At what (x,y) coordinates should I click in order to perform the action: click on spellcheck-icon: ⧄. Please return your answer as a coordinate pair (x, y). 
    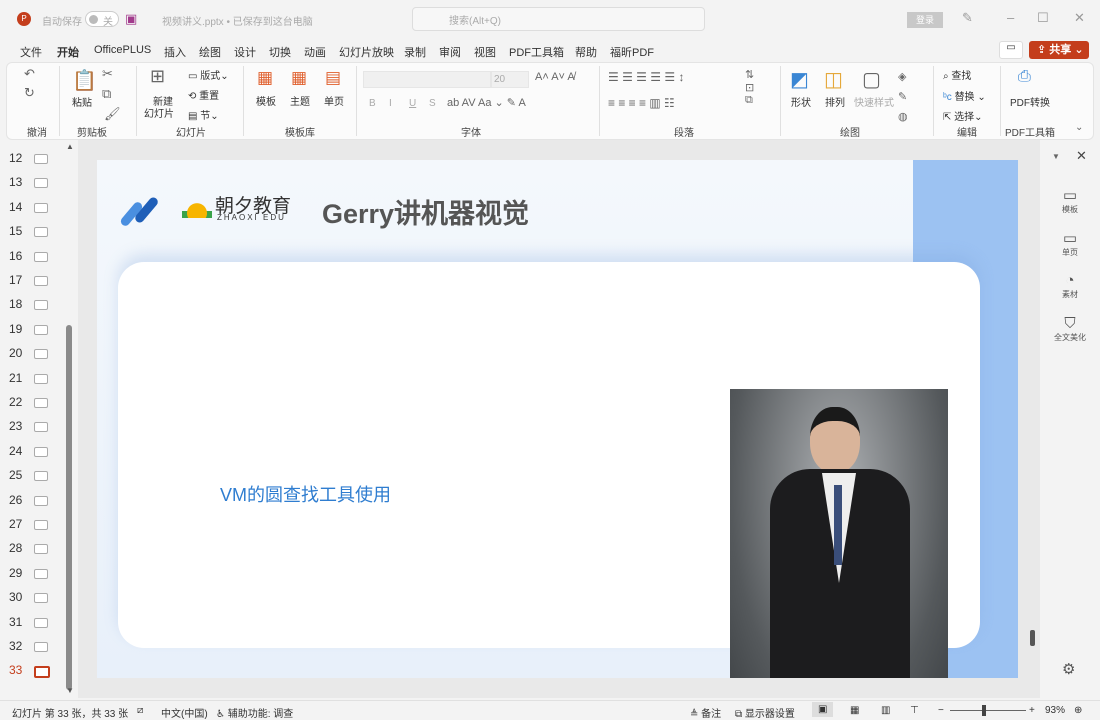
    Looking at the image, I should click on (140, 710).